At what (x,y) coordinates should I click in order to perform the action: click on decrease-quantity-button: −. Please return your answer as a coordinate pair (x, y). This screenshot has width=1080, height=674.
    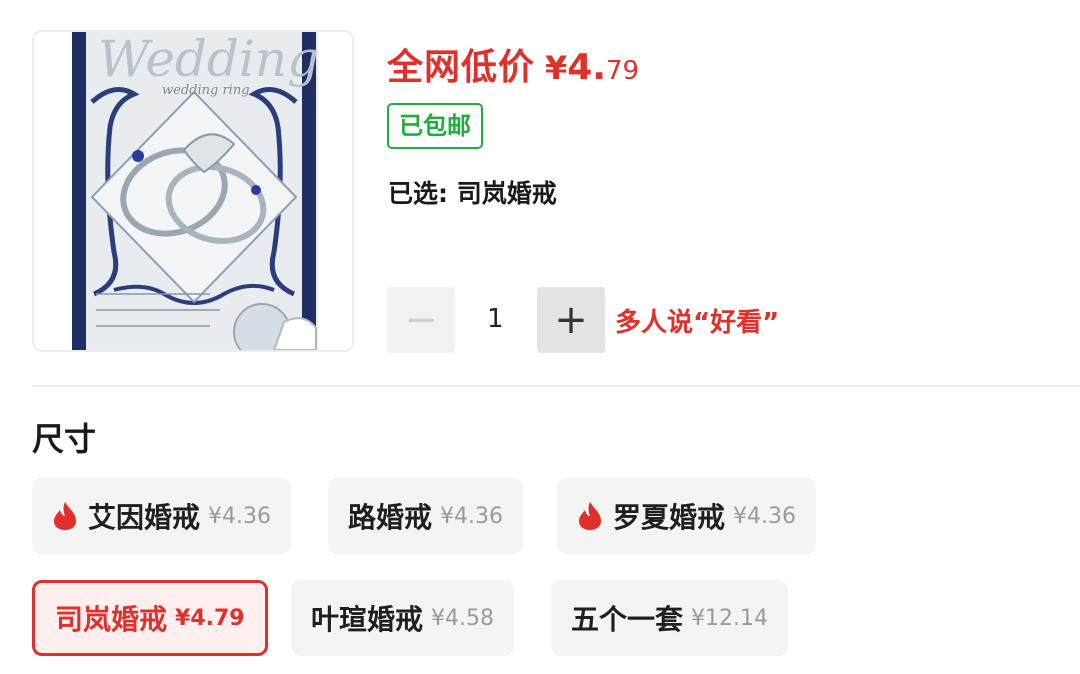
    Looking at the image, I should click on (421, 320).